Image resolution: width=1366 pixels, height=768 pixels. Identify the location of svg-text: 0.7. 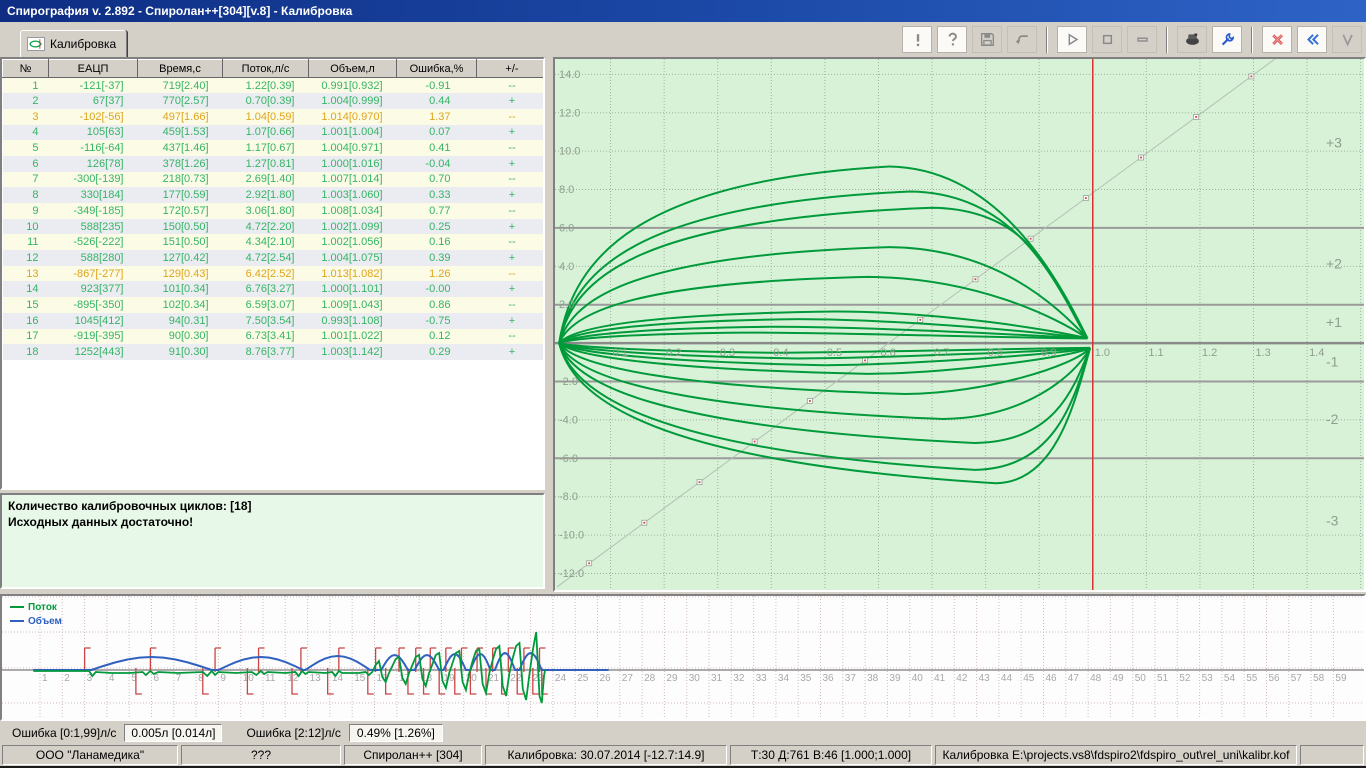
(941, 353).